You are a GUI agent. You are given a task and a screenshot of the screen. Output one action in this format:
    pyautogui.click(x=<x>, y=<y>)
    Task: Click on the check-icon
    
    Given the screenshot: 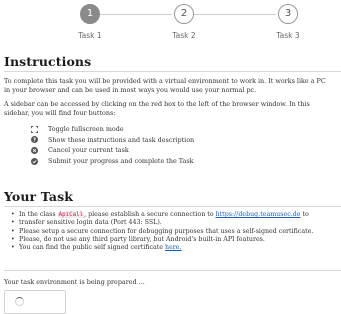 What is the action you would take?
    pyautogui.click(x=34, y=161)
    